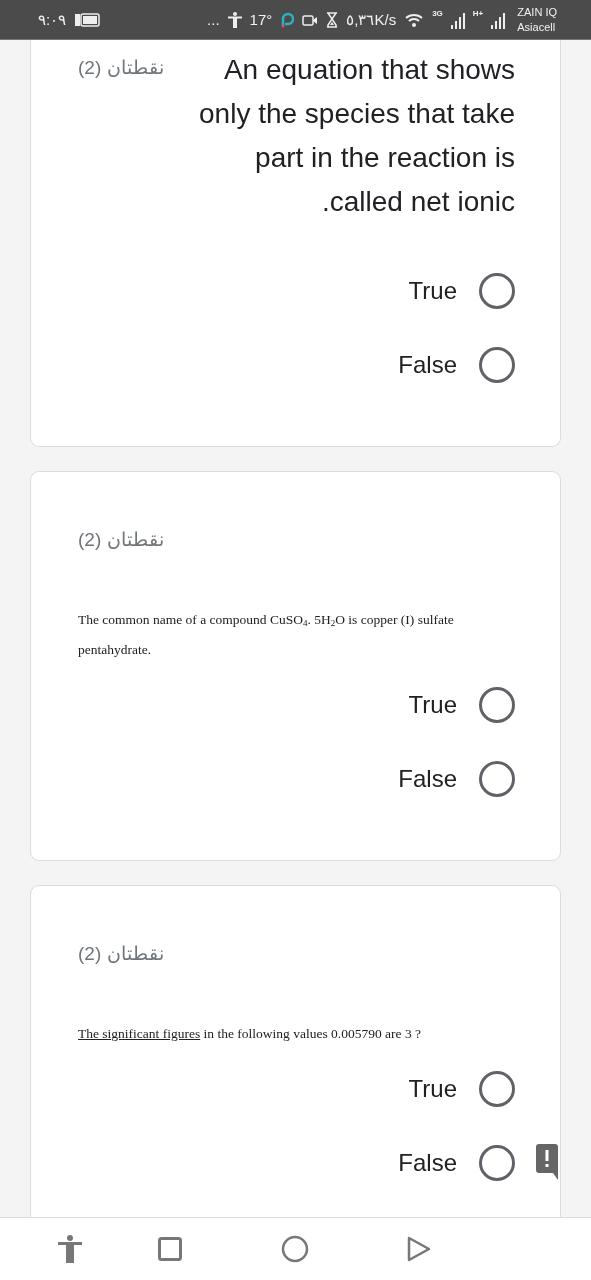  What do you see at coordinates (419, 1249) in the screenshot?
I see `back-icon` at bounding box center [419, 1249].